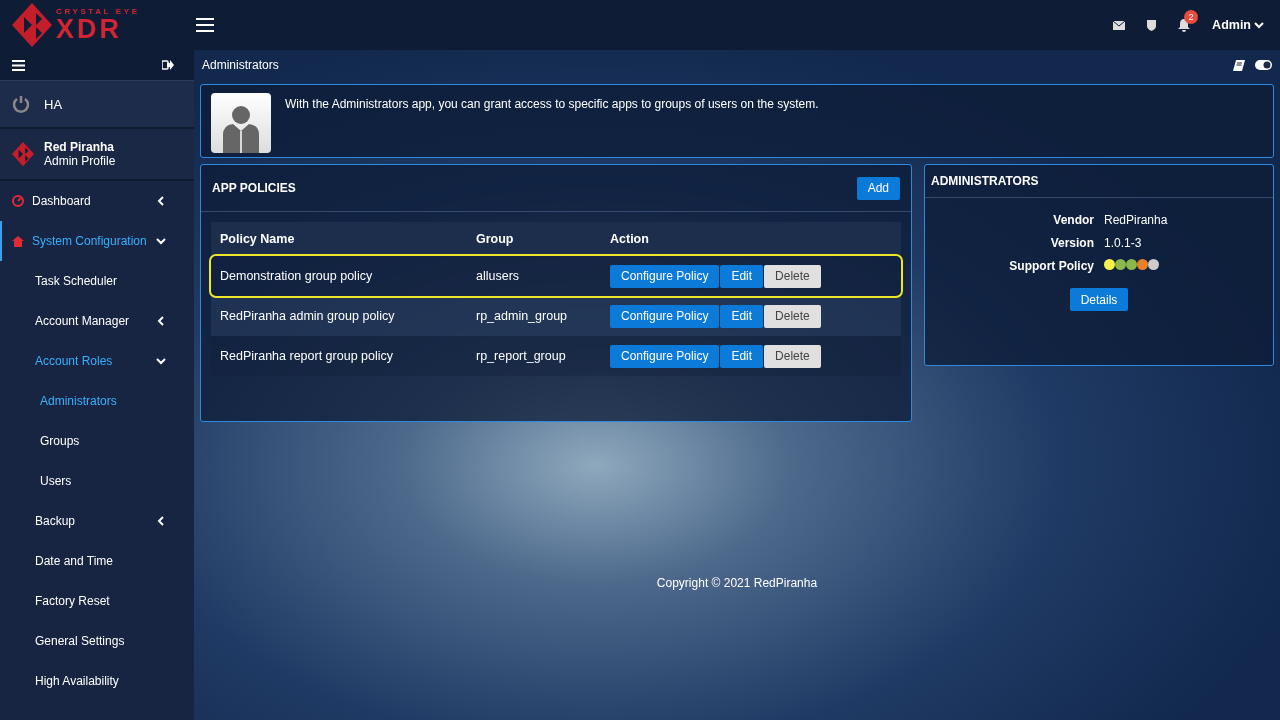  What do you see at coordinates (1152, 25) in the screenshot?
I see `shield-icon` at bounding box center [1152, 25].